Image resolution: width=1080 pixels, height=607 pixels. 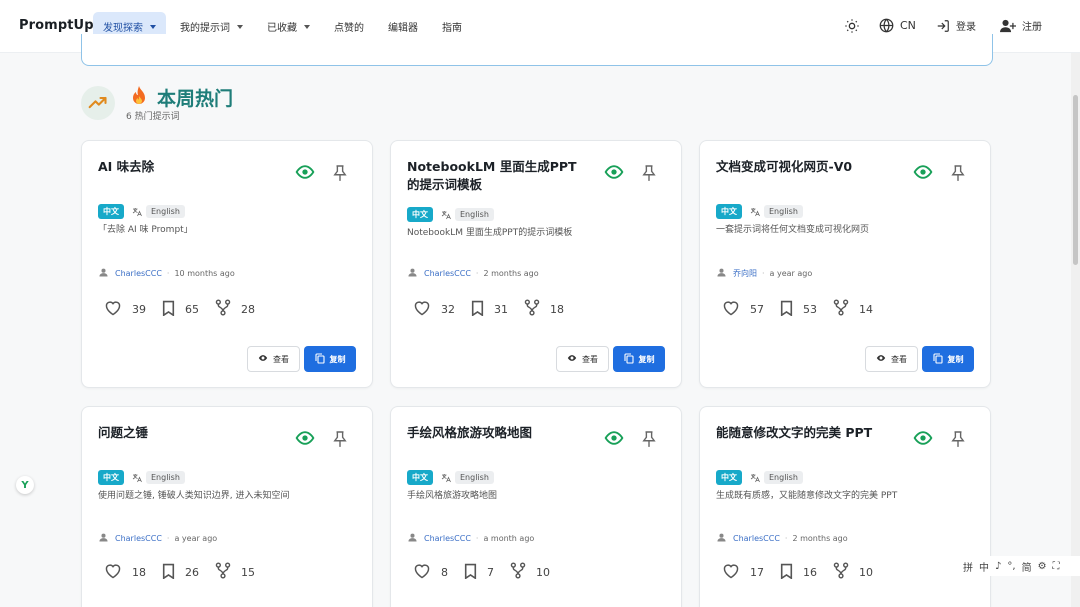 What do you see at coordinates (956, 25) in the screenshot?
I see `login-button: 登录` at bounding box center [956, 25].